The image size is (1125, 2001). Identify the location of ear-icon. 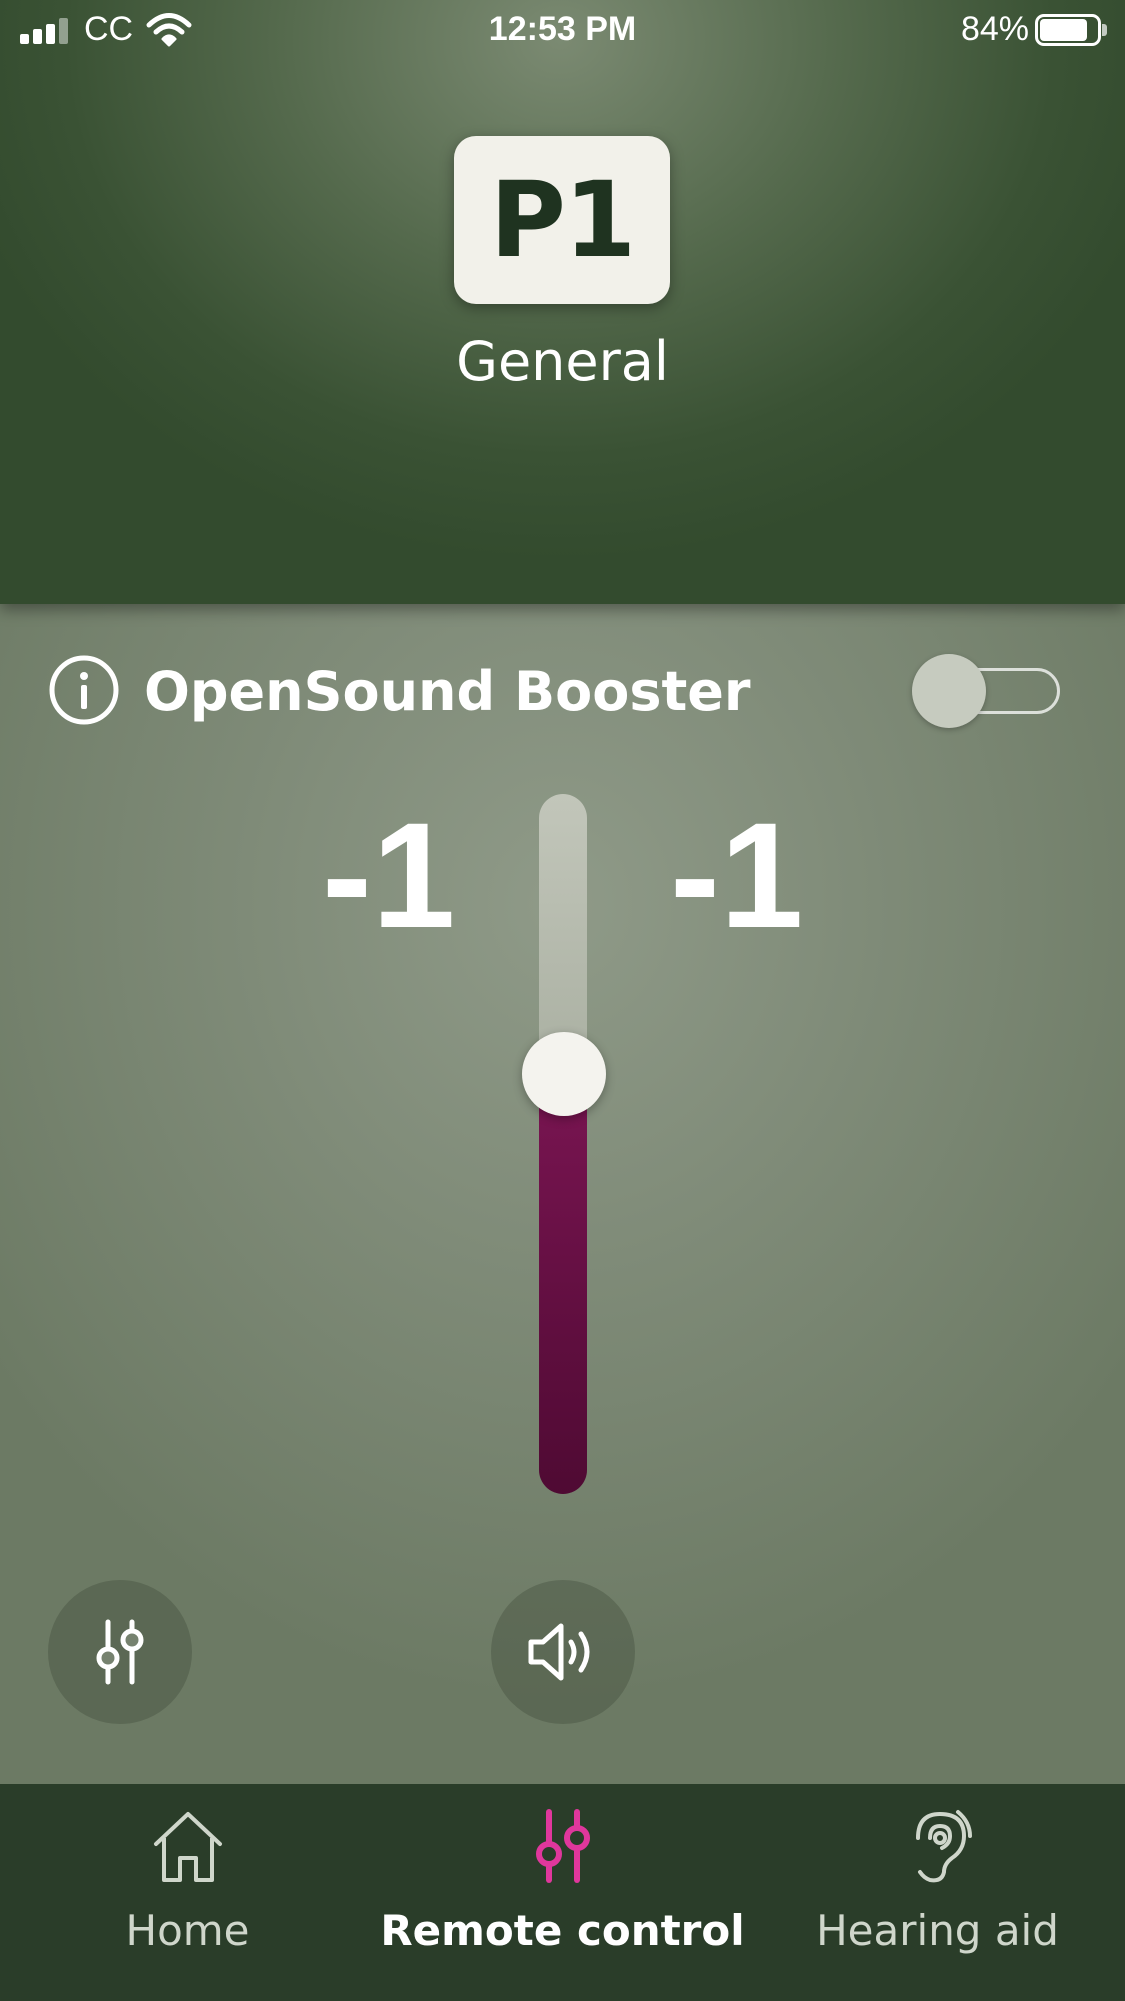
(944, 1846).